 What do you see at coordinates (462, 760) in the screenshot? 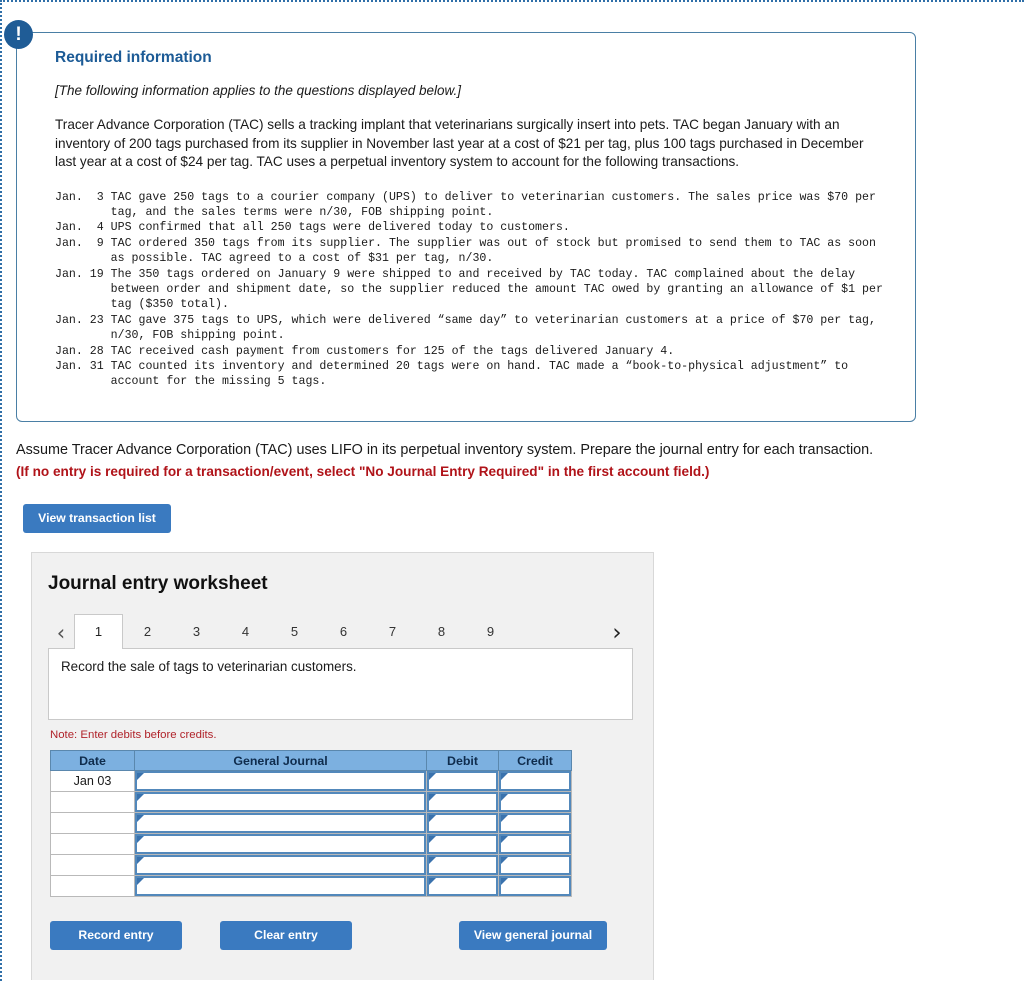
I see `column-header-debit: Debit` at bounding box center [462, 760].